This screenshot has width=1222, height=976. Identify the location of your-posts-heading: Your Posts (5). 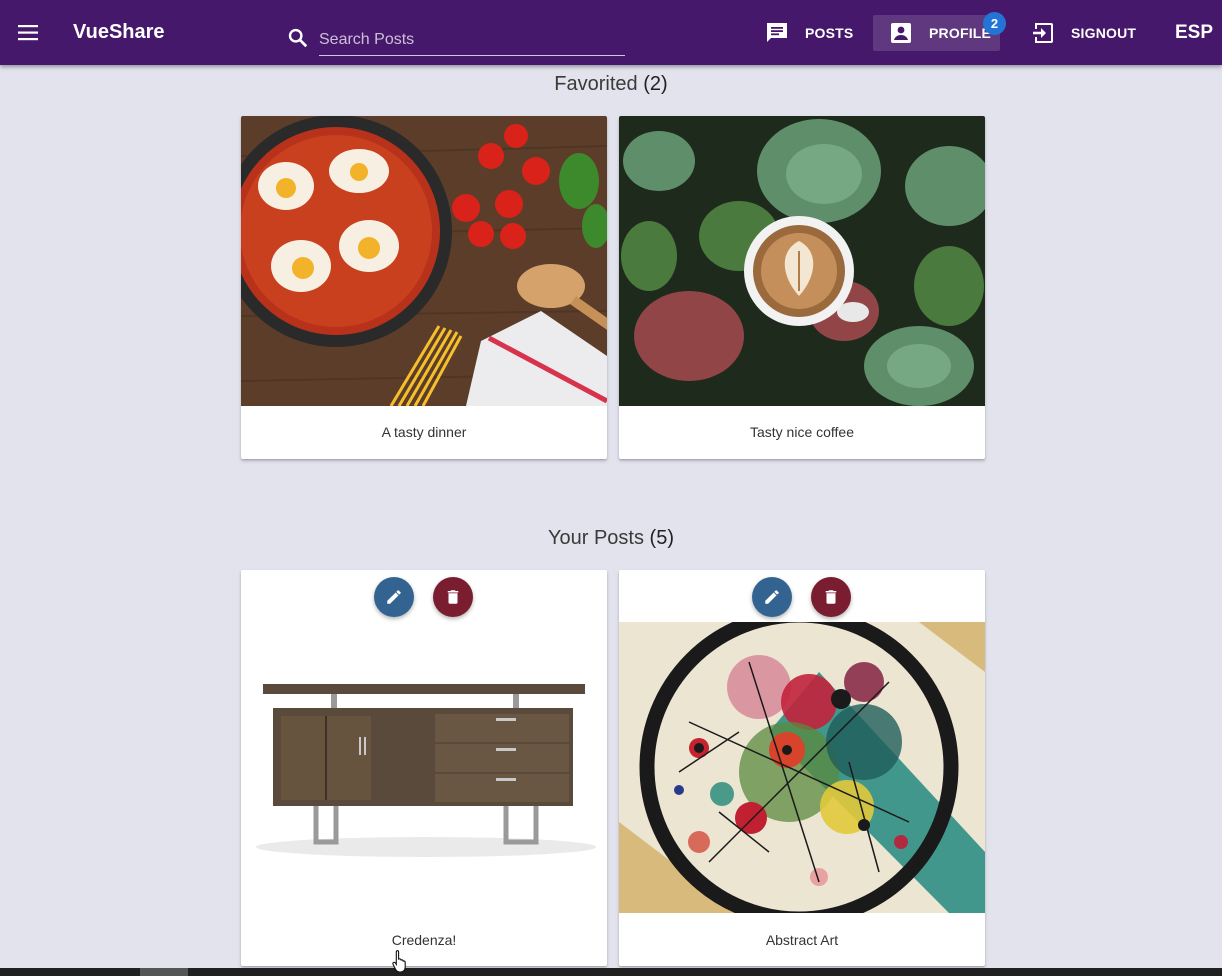
(611, 538).